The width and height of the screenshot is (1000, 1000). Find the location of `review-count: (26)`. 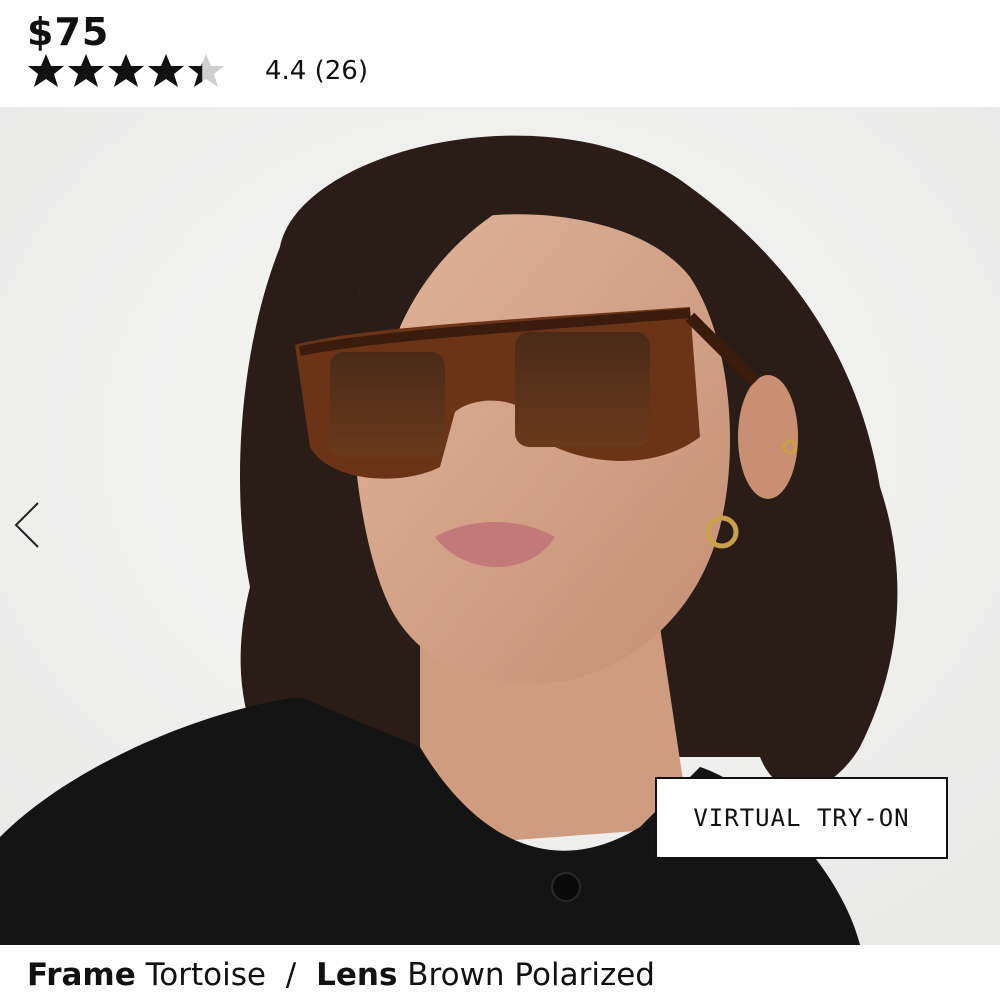

review-count: (26) is located at coordinates (341, 71).